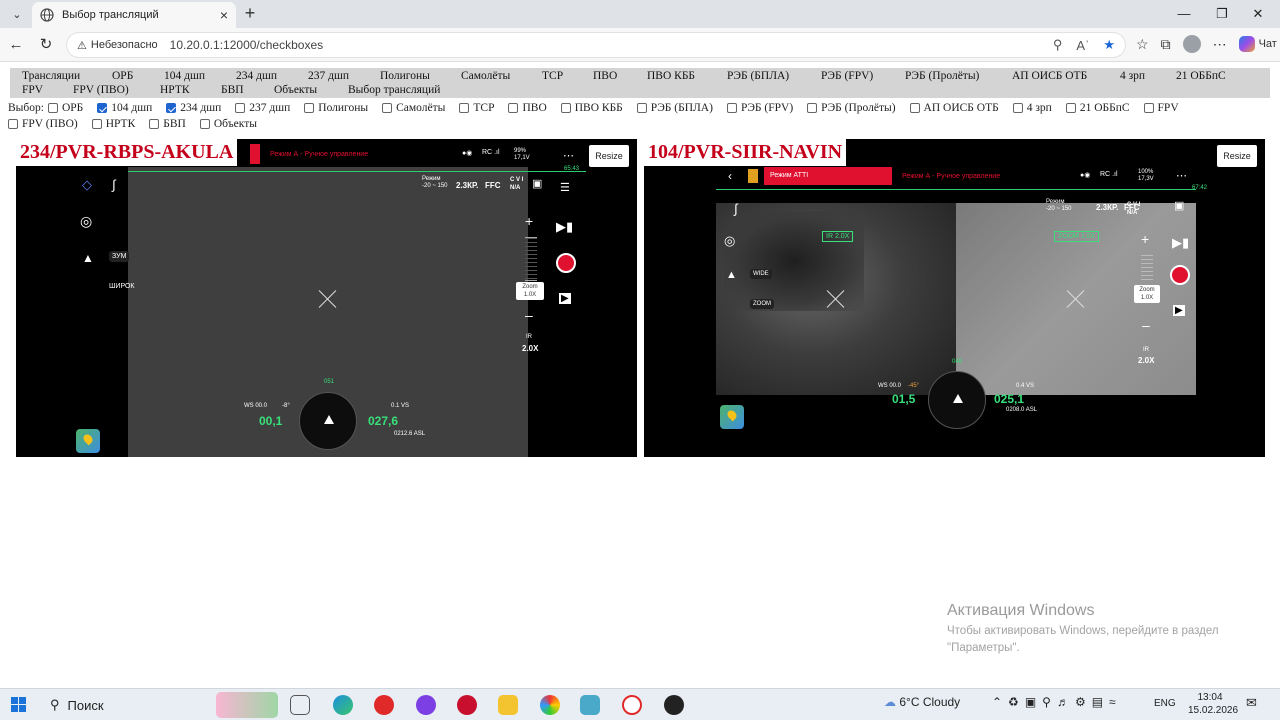 The image size is (1280, 720). Describe the element at coordinates (922, 702) in the screenshot. I see `weather-widget: ☁ 6°C Cloudy` at that location.